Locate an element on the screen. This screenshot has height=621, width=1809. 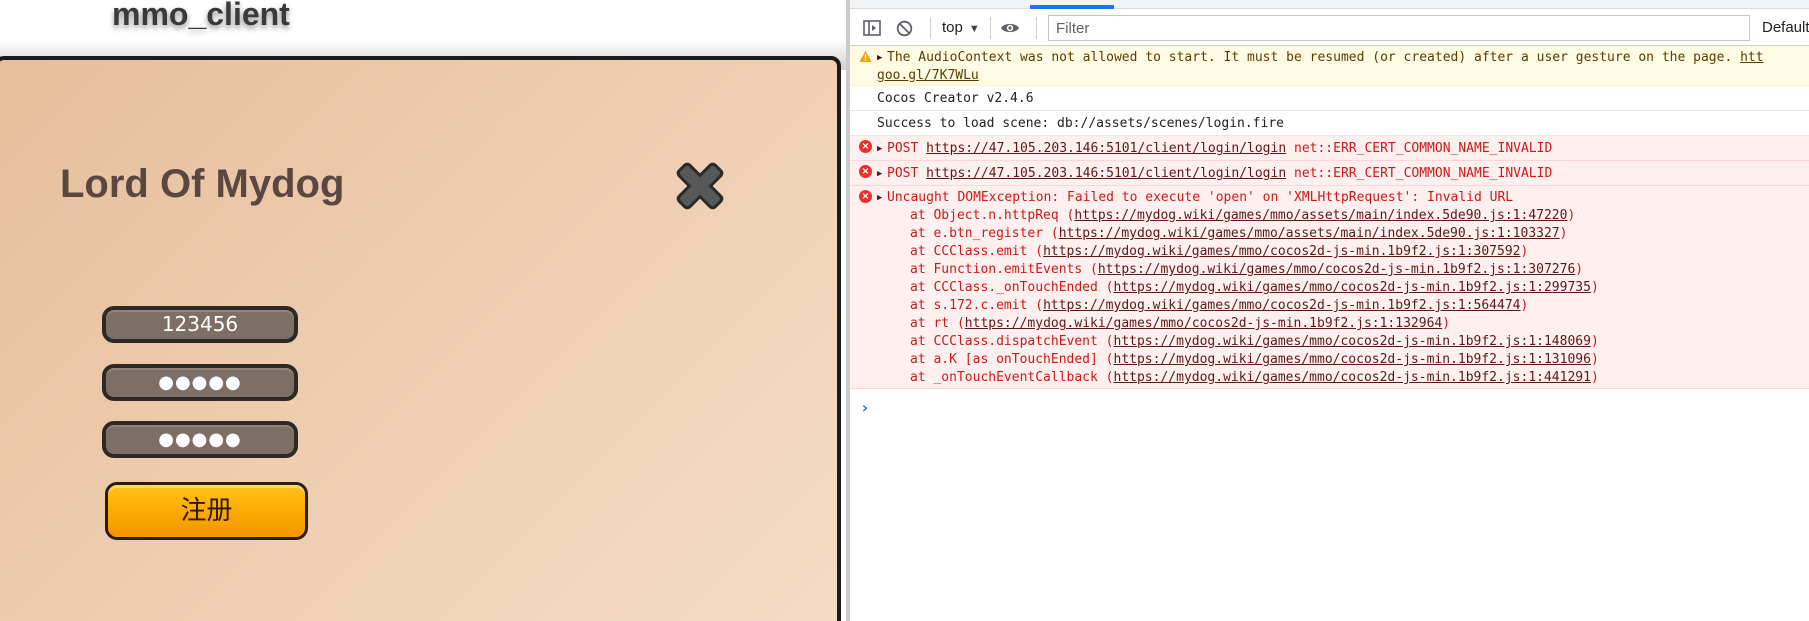
close-button is located at coordinates (700, 186).